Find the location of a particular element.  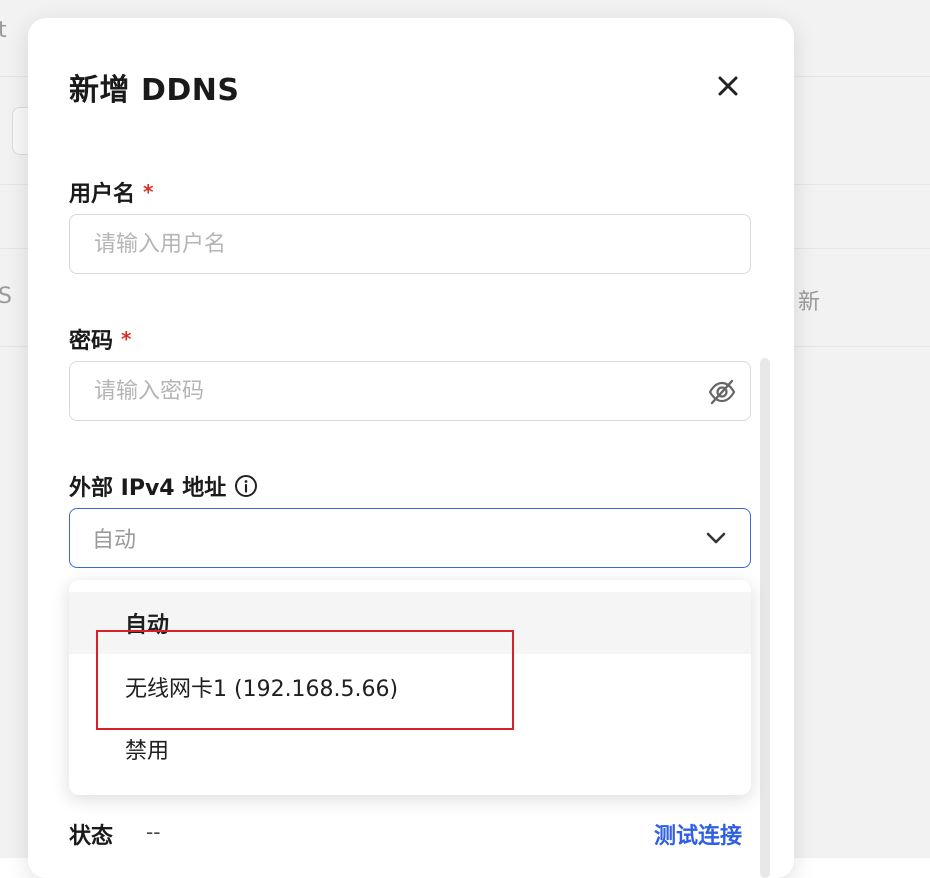

ipv4-label-text: 外部 IPv4 地址 is located at coordinates (148, 488).